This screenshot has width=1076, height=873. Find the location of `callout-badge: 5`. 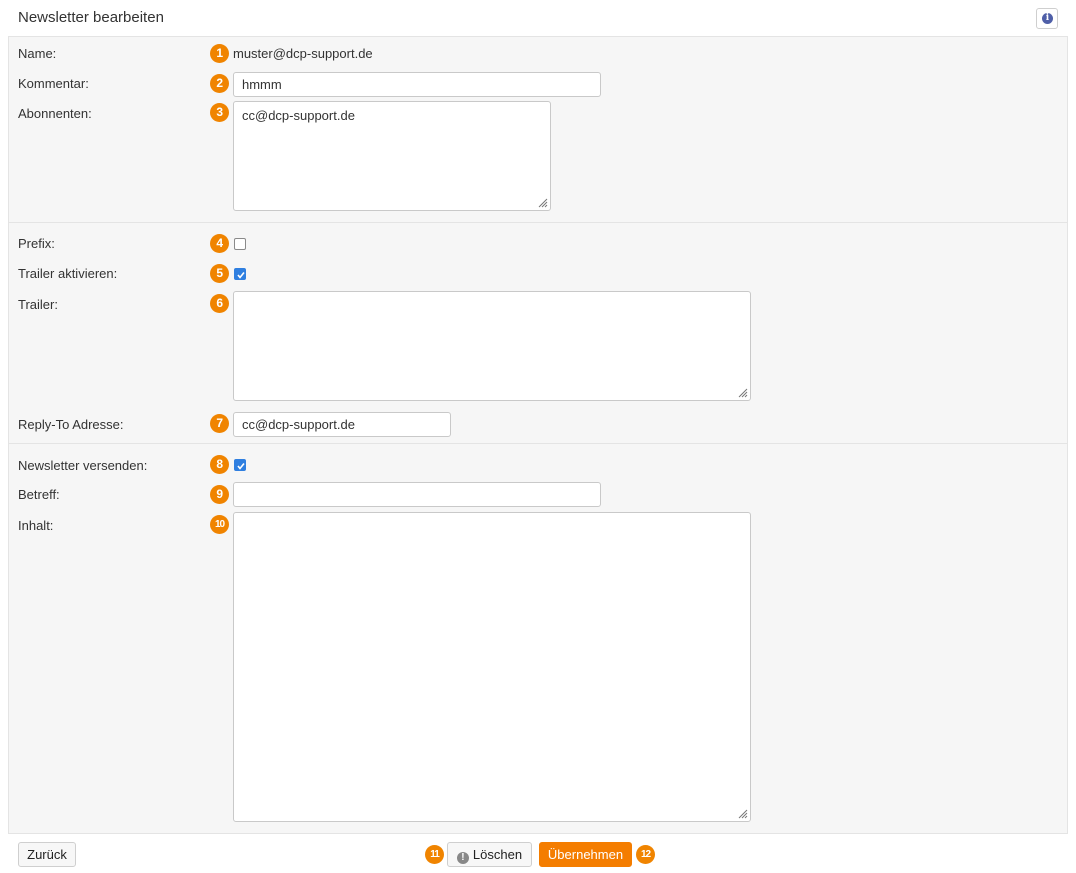

callout-badge: 5 is located at coordinates (219, 273).